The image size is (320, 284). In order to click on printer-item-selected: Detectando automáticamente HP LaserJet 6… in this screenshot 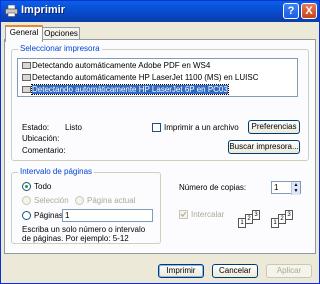, I will do `click(124, 89)`.